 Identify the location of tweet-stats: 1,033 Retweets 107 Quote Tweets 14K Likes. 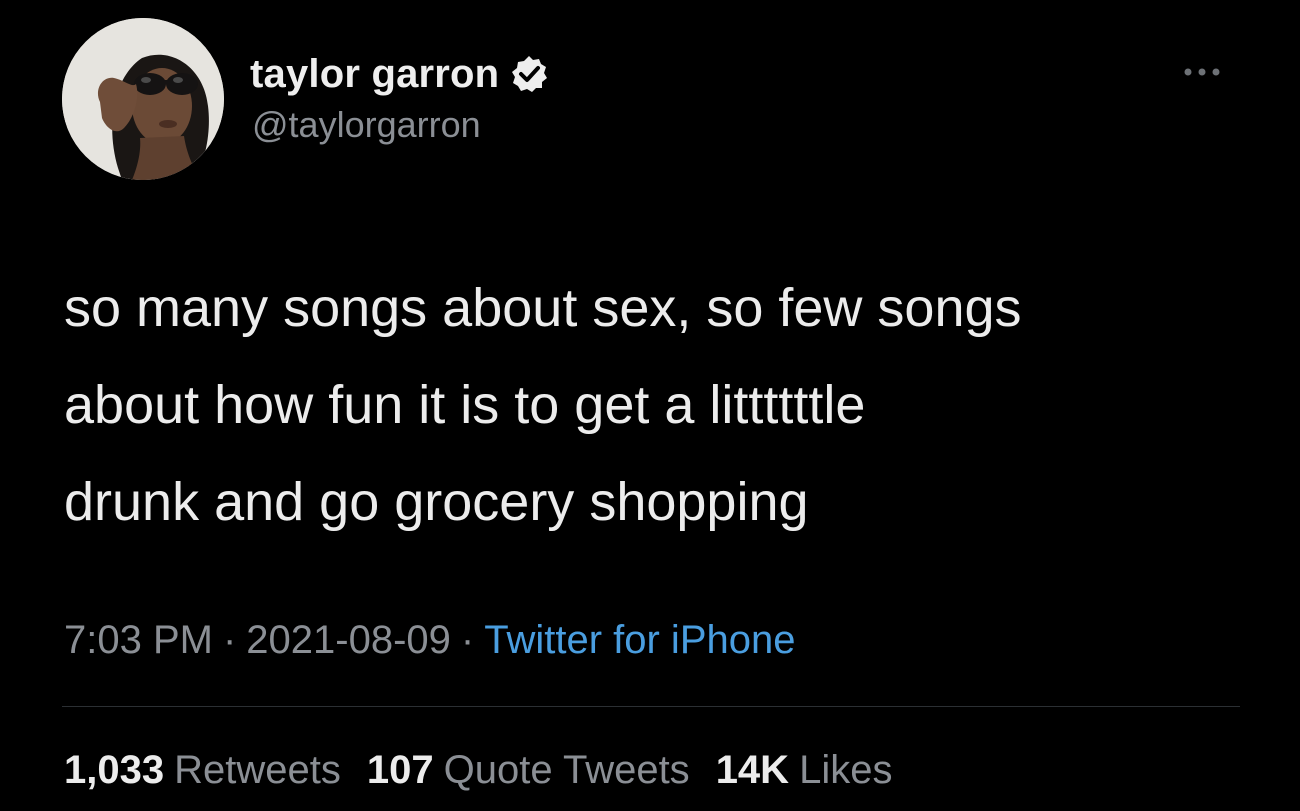
(491, 770).